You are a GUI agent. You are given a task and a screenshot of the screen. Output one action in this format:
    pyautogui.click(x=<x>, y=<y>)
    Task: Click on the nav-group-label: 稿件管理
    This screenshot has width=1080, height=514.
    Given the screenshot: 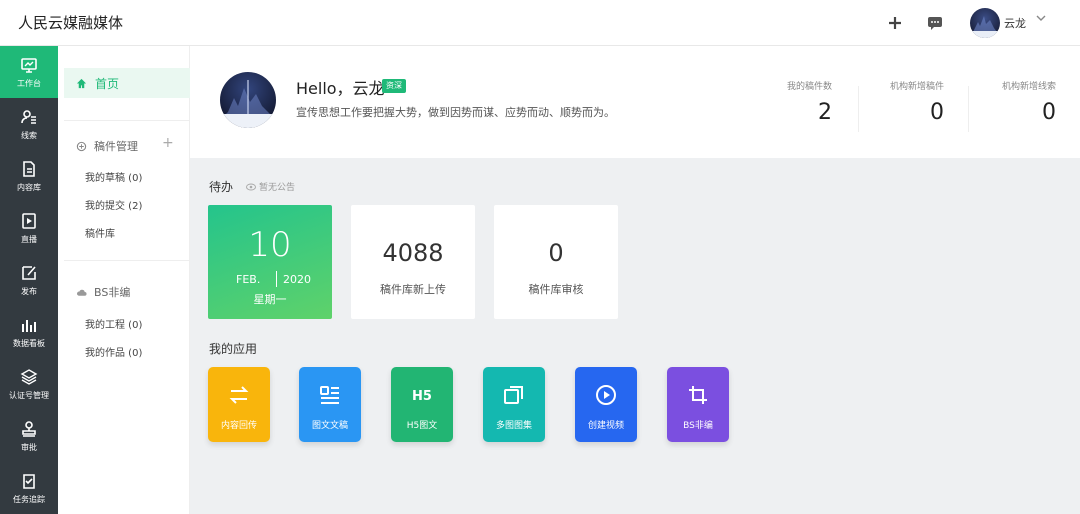 What is the action you would take?
    pyautogui.click(x=116, y=146)
    